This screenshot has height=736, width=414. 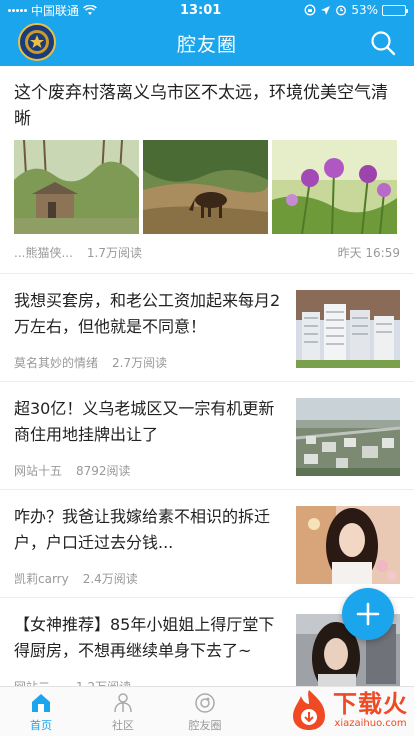 What do you see at coordinates (17, 10) in the screenshot?
I see `signal-icon` at bounding box center [17, 10].